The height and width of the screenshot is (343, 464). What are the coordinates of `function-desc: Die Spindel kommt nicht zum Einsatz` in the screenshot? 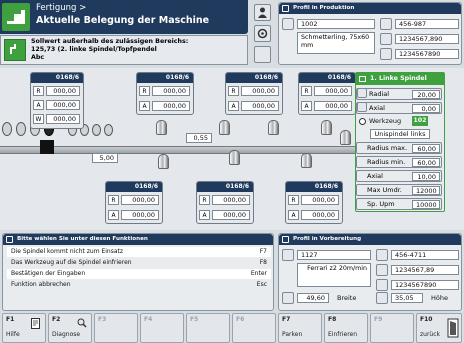 It's located at (67, 251).